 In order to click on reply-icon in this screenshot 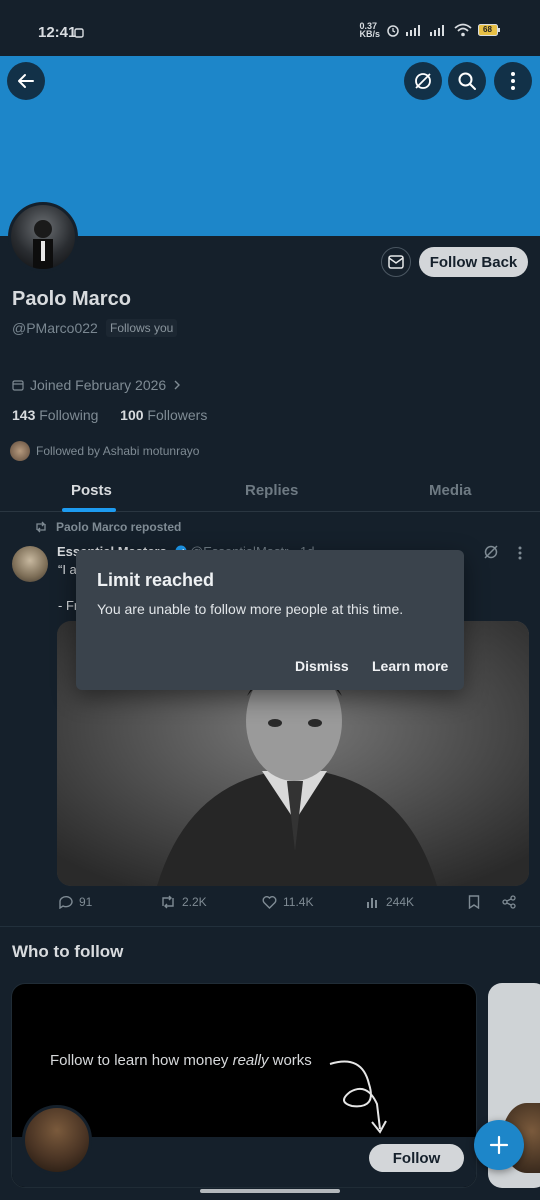, I will do `click(66, 902)`.